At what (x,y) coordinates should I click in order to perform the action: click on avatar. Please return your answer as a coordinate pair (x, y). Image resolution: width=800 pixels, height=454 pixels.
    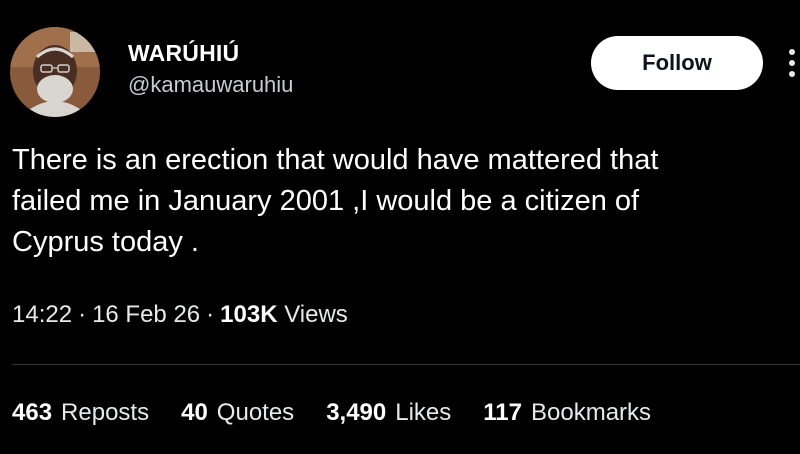
    Looking at the image, I should click on (55, 72).